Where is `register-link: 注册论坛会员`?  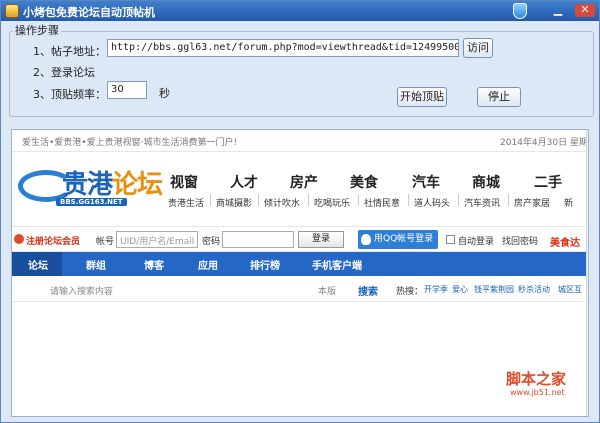 register-link: 注册论坛会员 is located at coordinates (53, 240).